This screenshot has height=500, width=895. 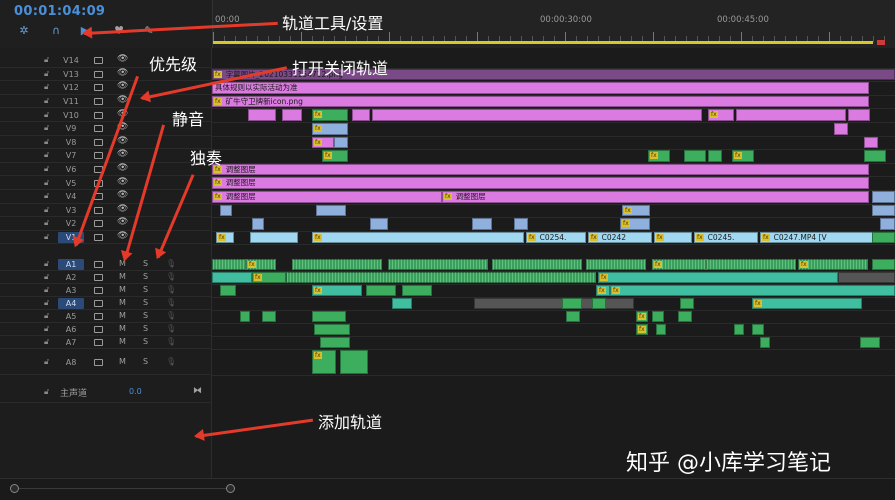 I want to click on clip-v3, so click(x=226, y=210).